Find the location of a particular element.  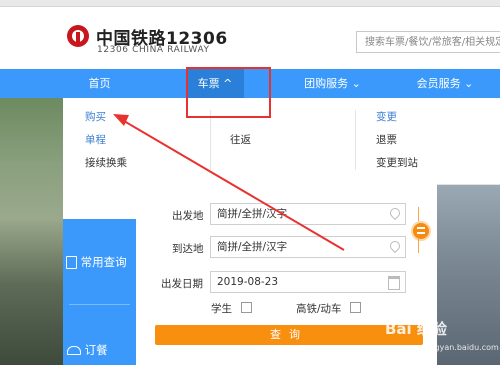

query-sidebar: 常用查询 订餐 is located at coordinates (99, 274).